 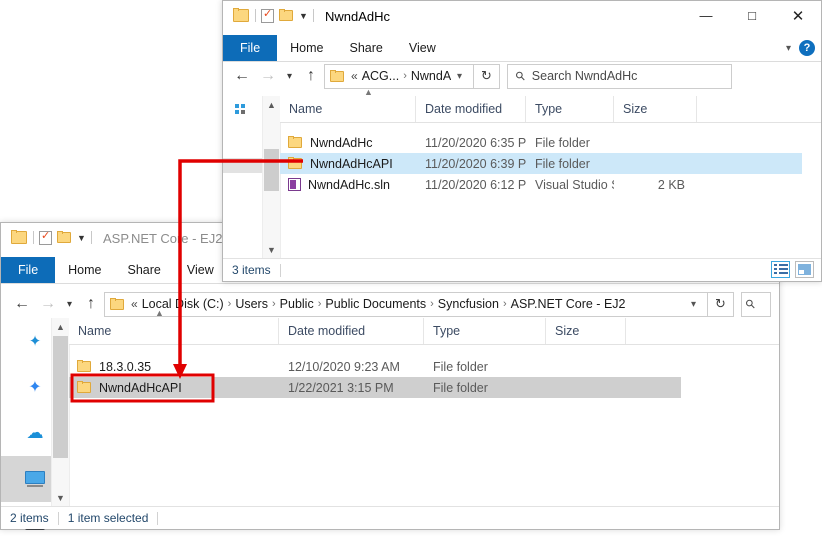 What do you see at coordinates (348, 184) in the screenshot?
I see `file-name-cell: NwndAdHc.sln` at bounding box center [348, 184].